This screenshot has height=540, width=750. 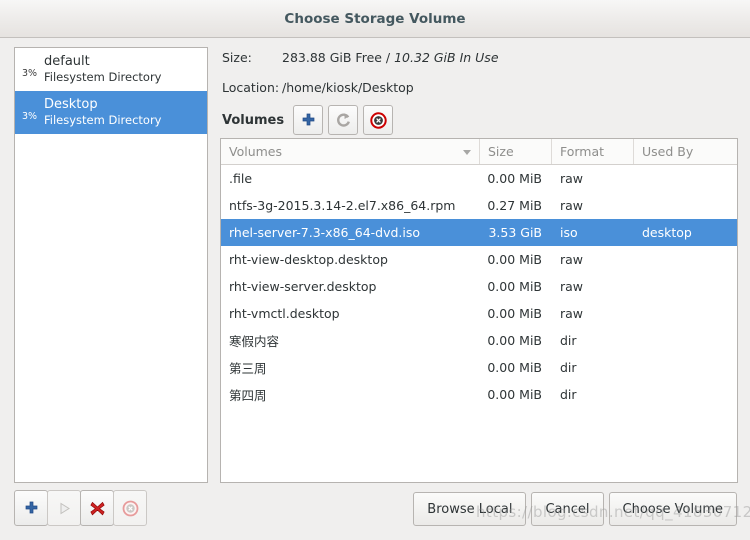 I want to click on cell-format: iso, so click(x=569, y=232).